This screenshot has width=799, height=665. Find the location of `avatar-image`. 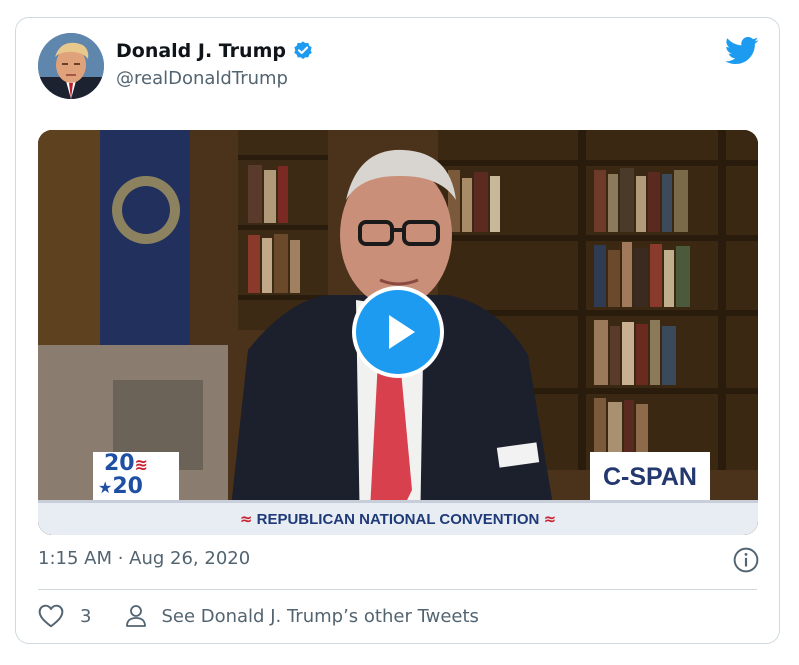

avatar-image is located at coordinates (71, 66).